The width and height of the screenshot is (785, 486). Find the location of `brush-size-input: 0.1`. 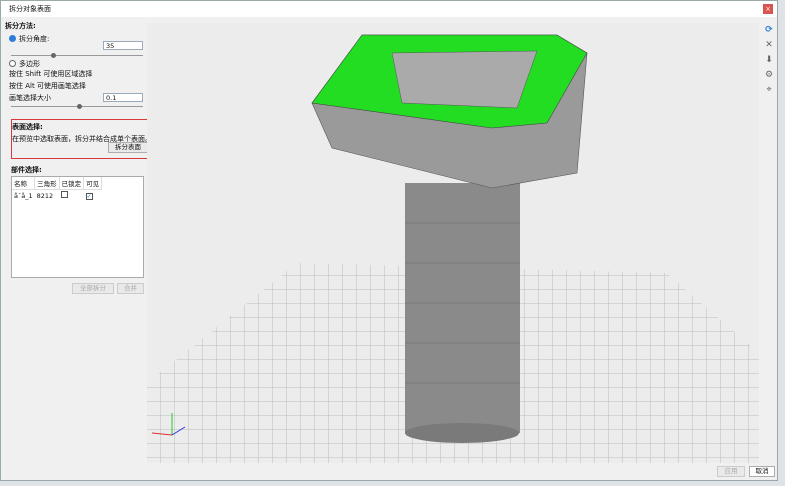

brush-size-input: 0.1 is located at coordinates (123, 97).